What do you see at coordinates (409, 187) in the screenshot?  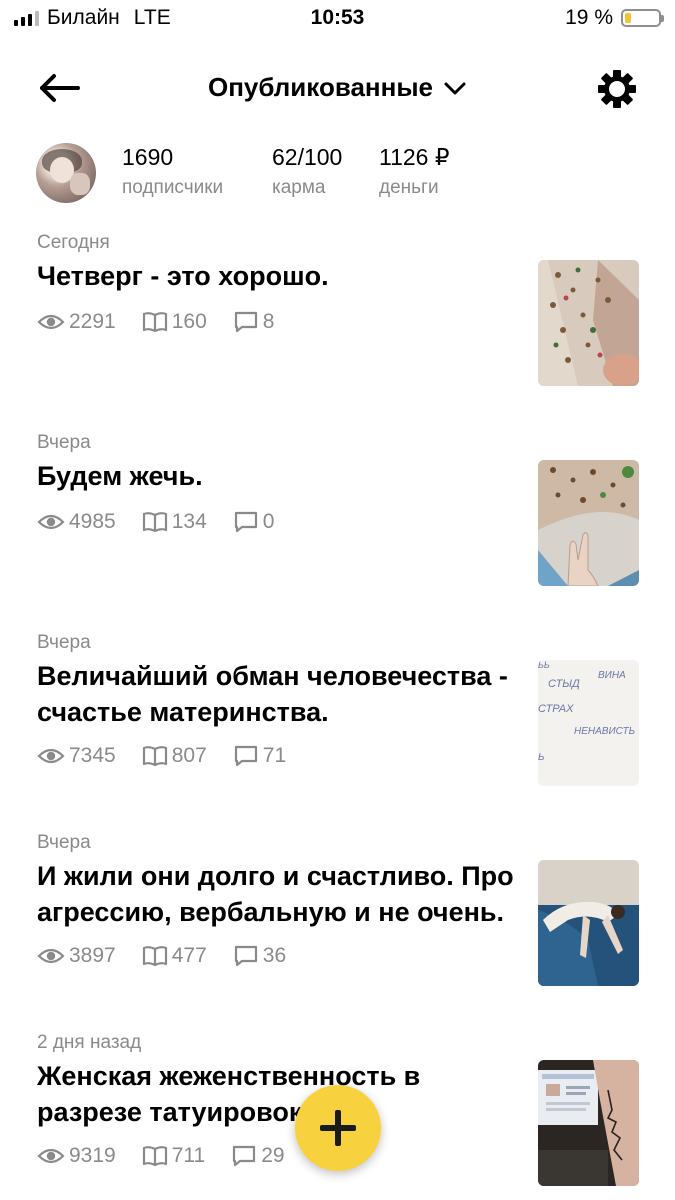 I see `money-label: деньги` at bounding box center [409, 187].